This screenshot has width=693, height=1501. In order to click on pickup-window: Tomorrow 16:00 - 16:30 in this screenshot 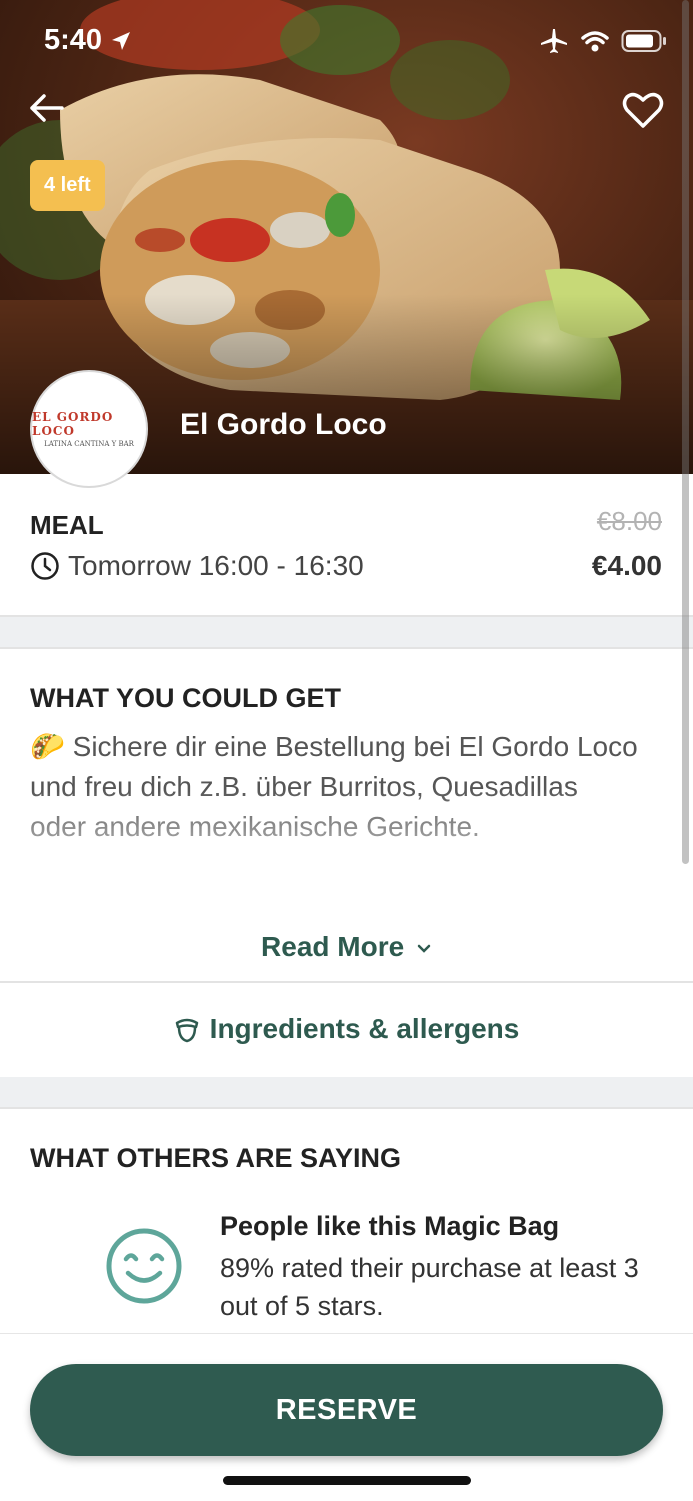, I will do `click(197, 566)`.